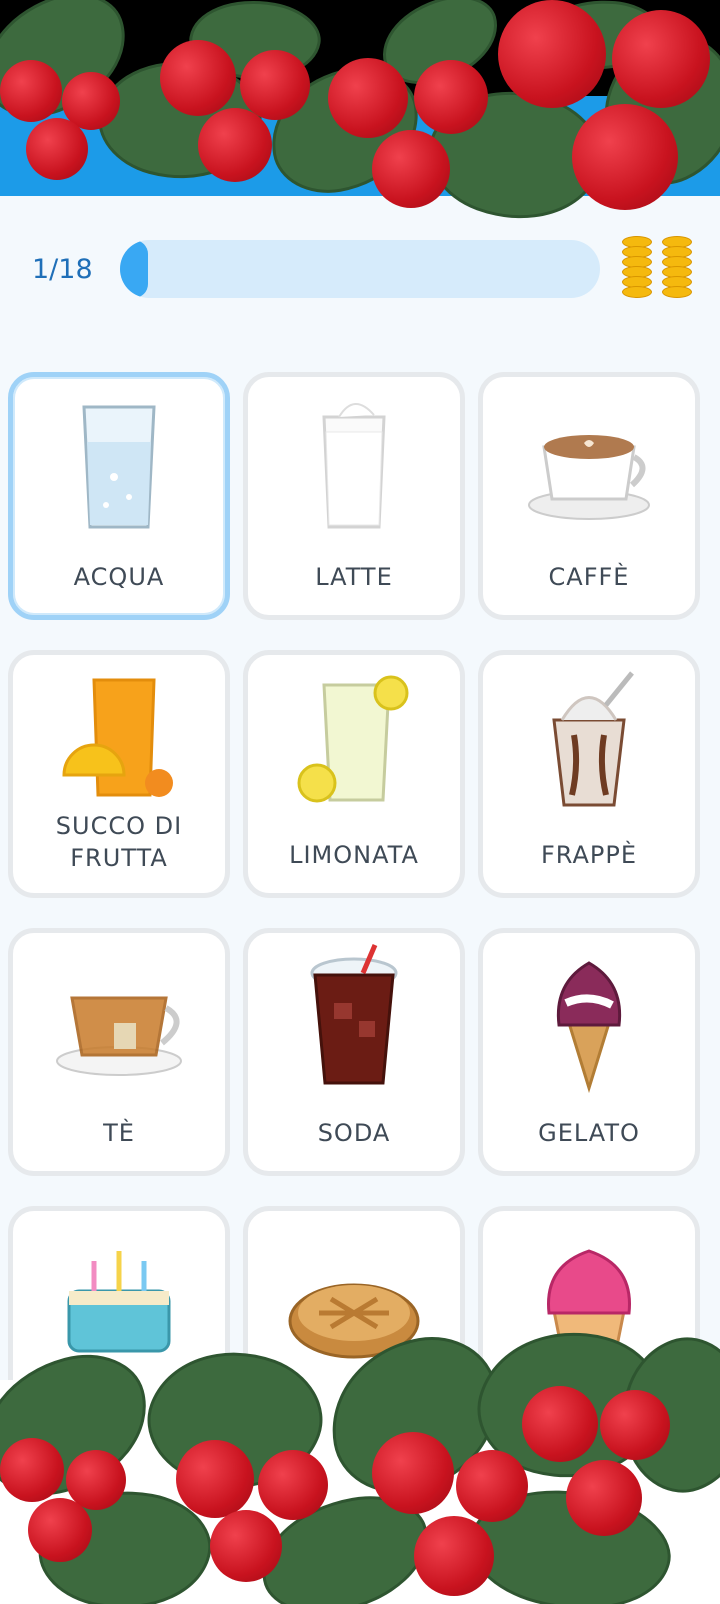  Describe the element at coordinates (119, 462) in the screenshot. I see `water-glass-icon` at that location.